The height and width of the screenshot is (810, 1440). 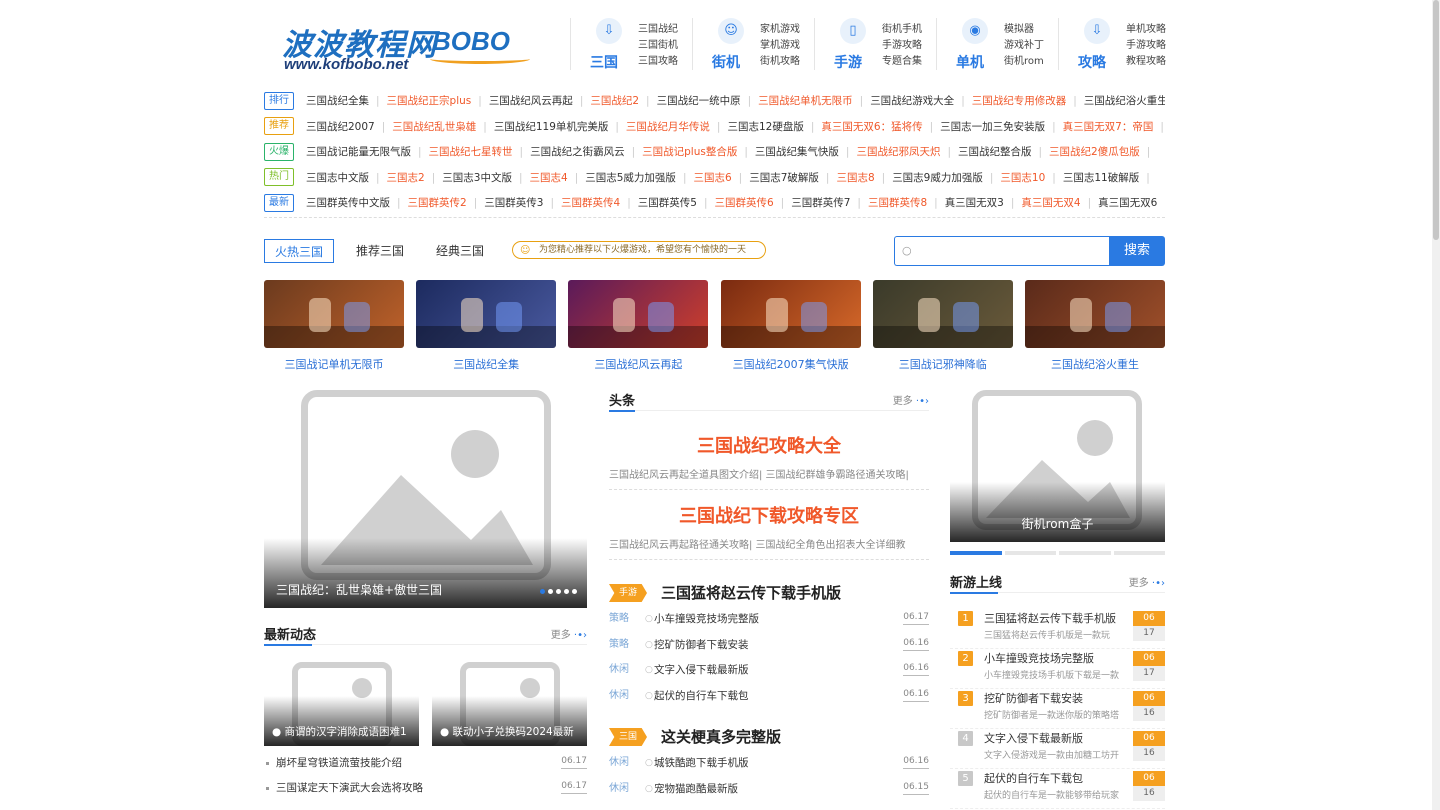 What do you see at coordinates (701, 696) in the screenshot?
I see `article-title: 起伏的自行车下载包` at bounding box center [701, 696].